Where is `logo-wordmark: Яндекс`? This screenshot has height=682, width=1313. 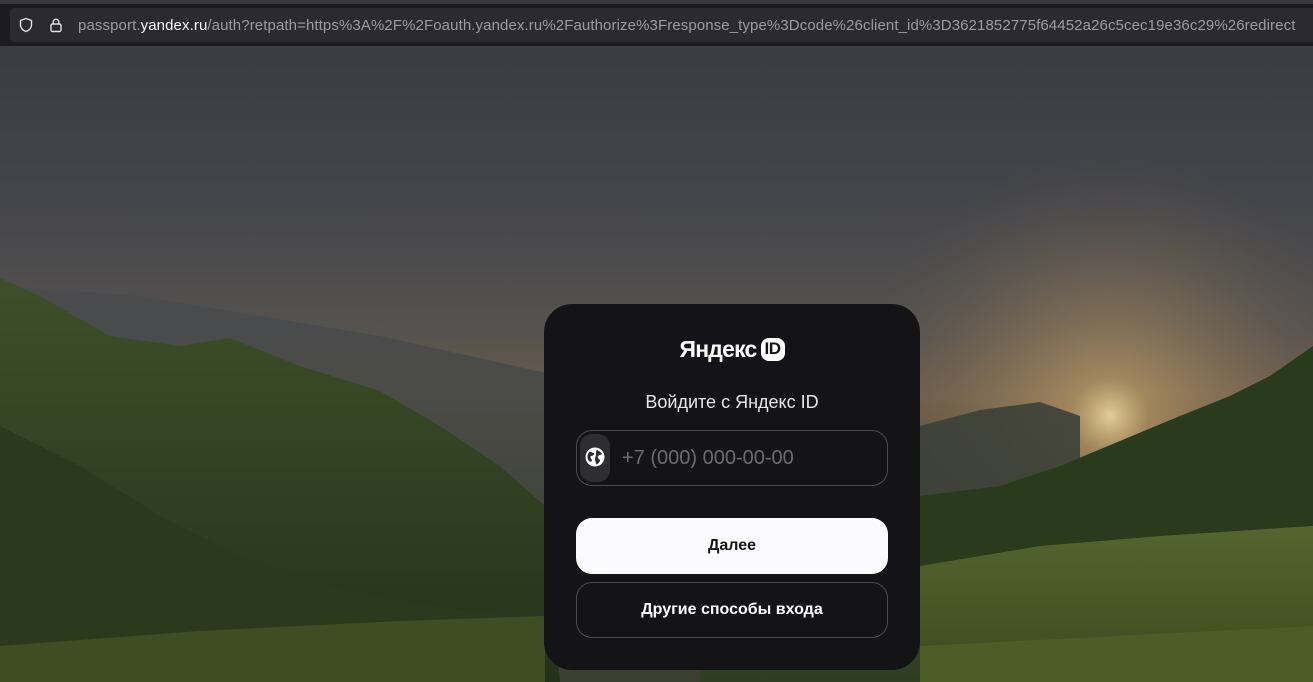
logo-wordmark: Яндекс is located at coordinates (718, 348).